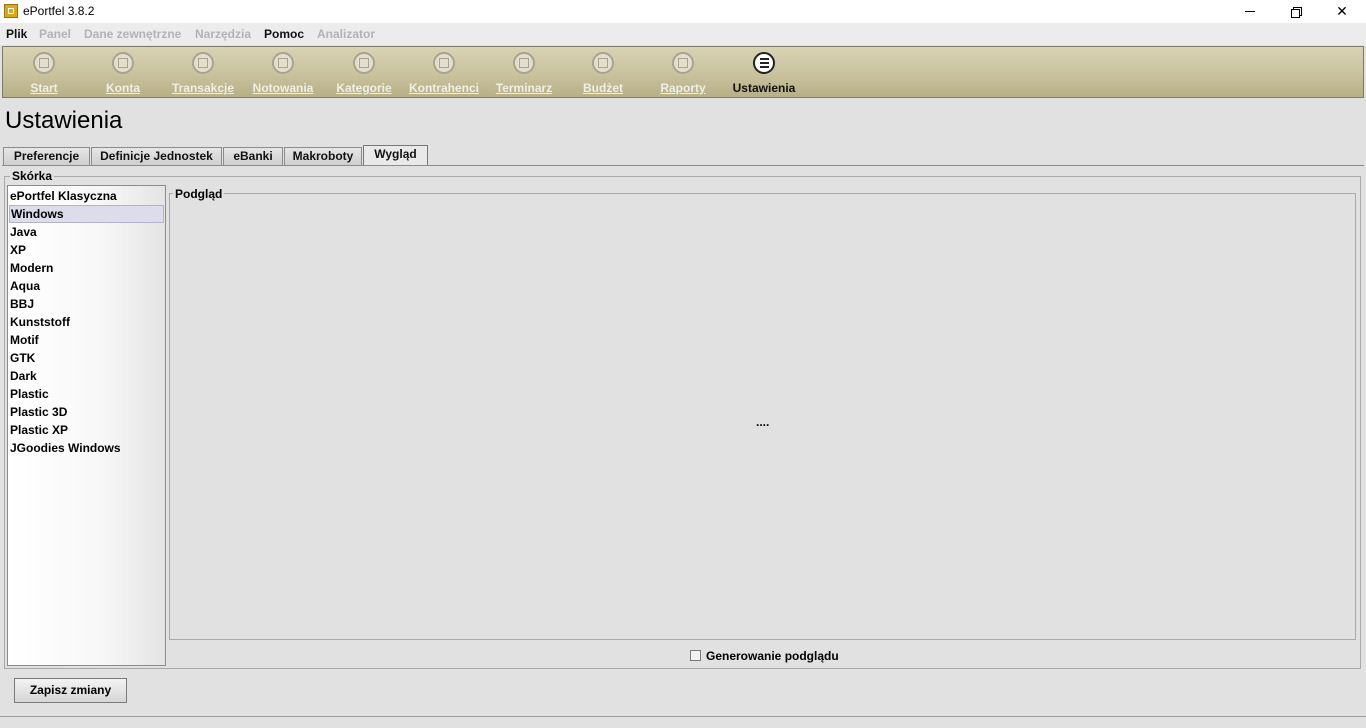  Describe the element at coordinates (683, 716) in the screenshot. I see `bottom-divider` at that location.